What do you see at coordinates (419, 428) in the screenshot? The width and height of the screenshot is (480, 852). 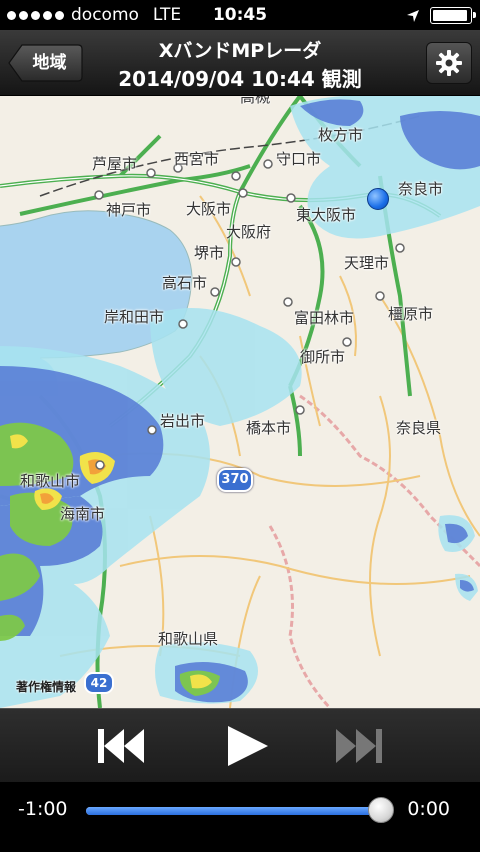 I see `map-label-nara-pref: 奈良県` at bounding box center [419, 428].